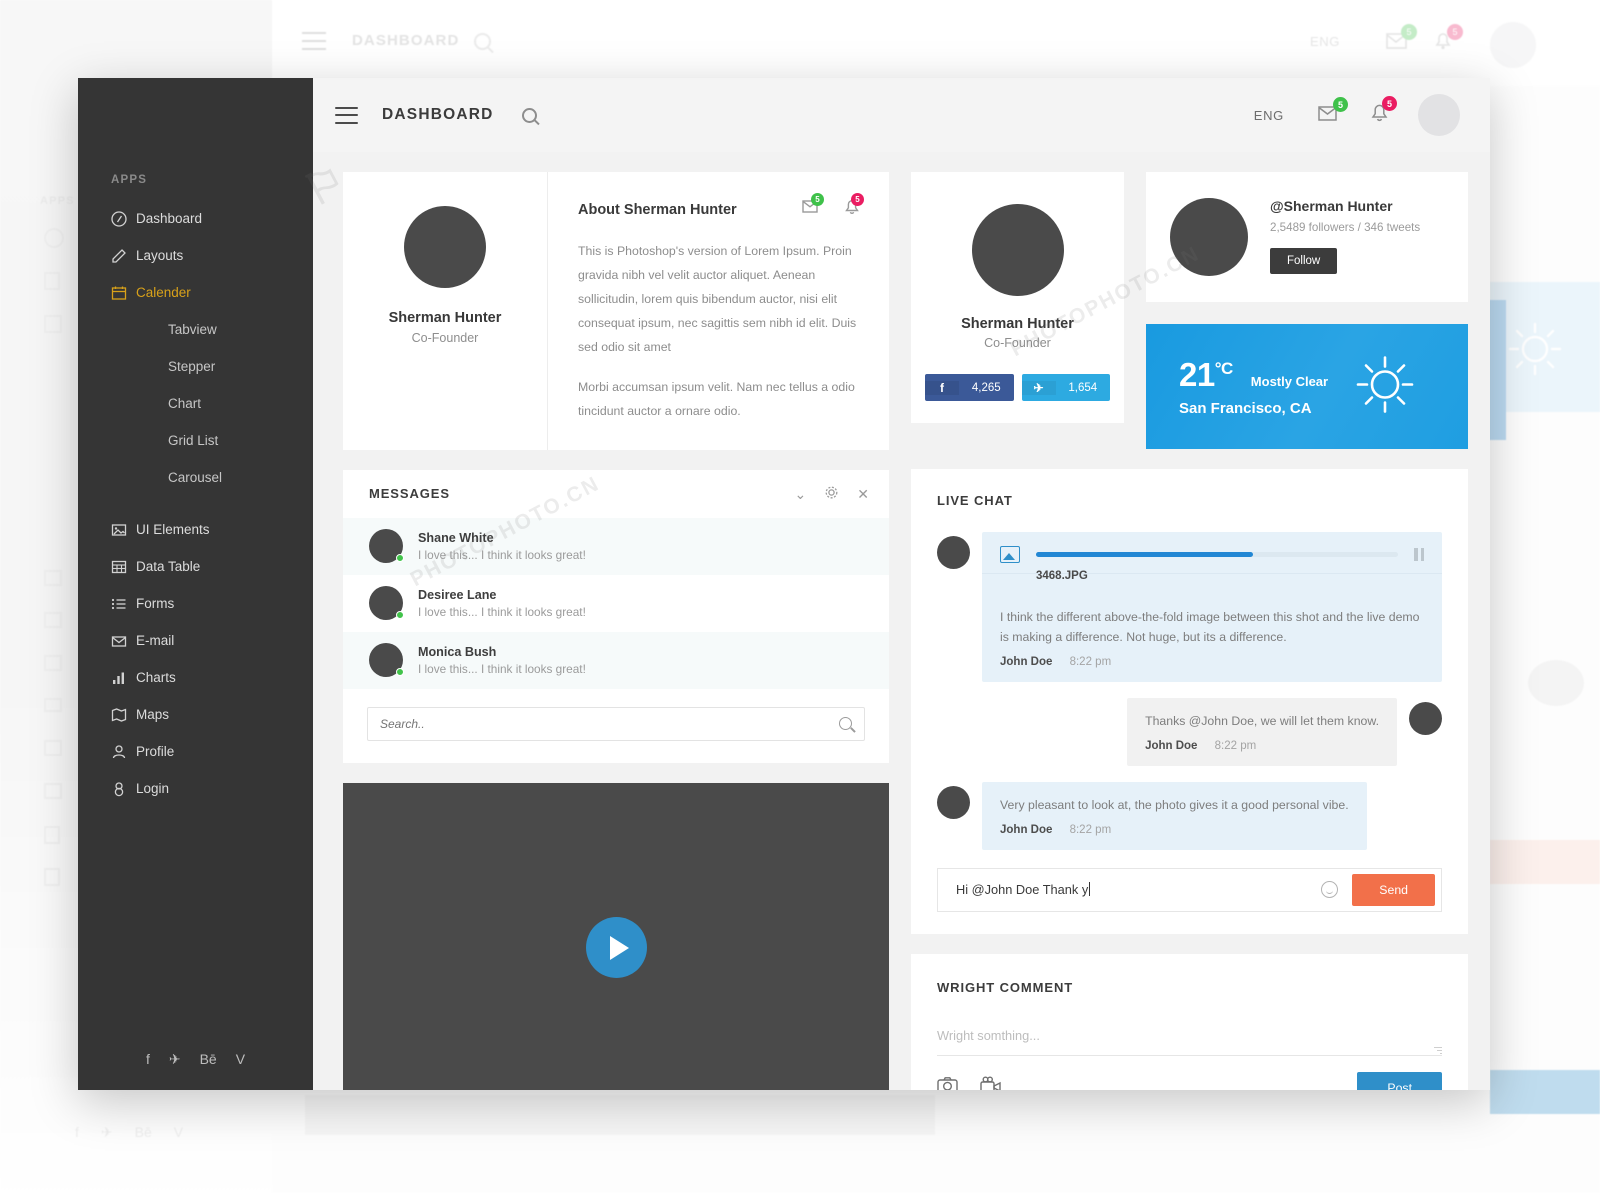 The image size is (1600, 1193). What do you see at coordinates (445, 311) in the screenshot?
I see `profile-card: Sherman Hunter Co-Founder` at bounding box center [445, 311].